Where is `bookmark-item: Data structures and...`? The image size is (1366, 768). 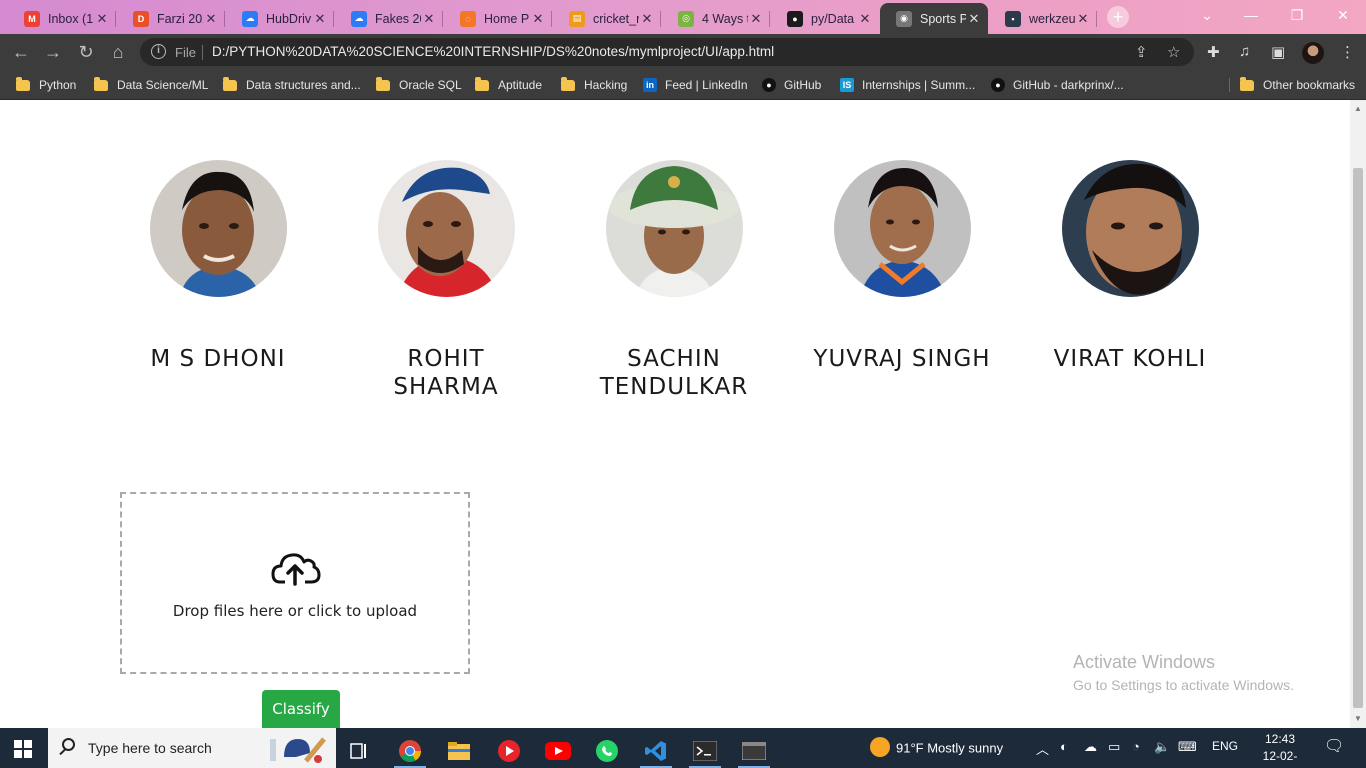
bookmark-item: Data structures and... is located at coordinates (292, 85).